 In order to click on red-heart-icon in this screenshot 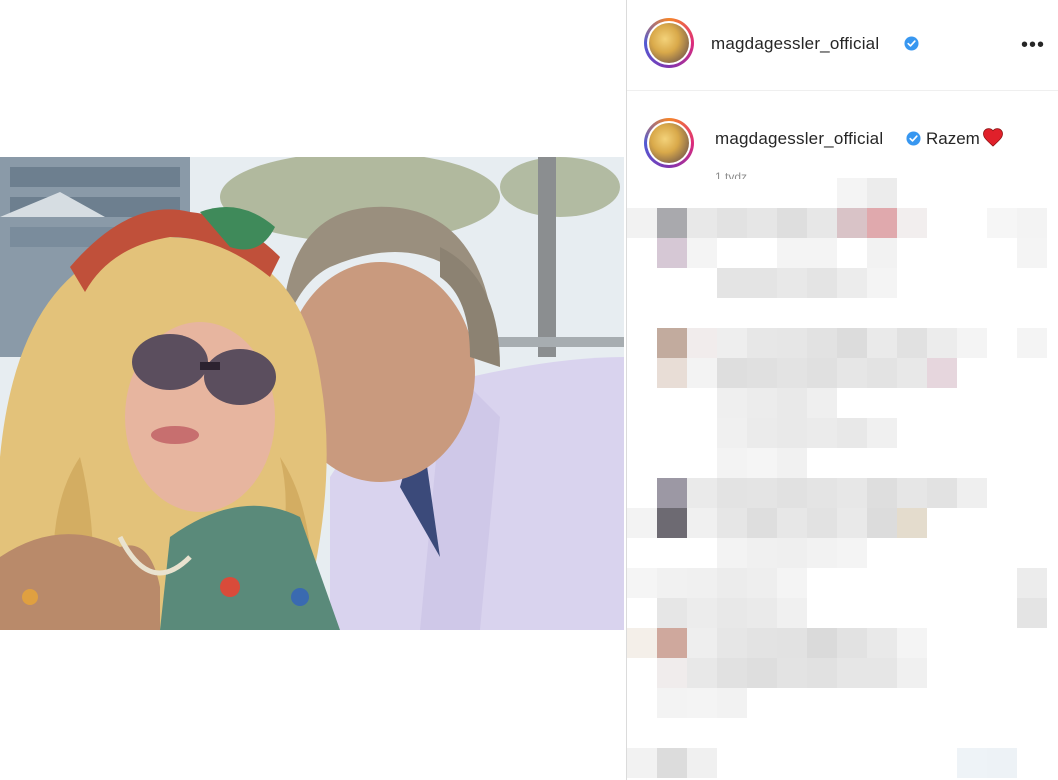, I will do `click(993, 137)`.